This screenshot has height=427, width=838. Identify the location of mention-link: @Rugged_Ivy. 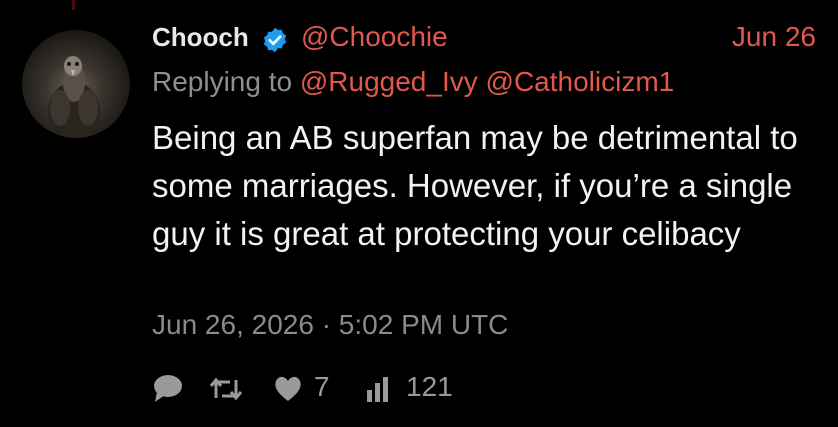
(389, 81).